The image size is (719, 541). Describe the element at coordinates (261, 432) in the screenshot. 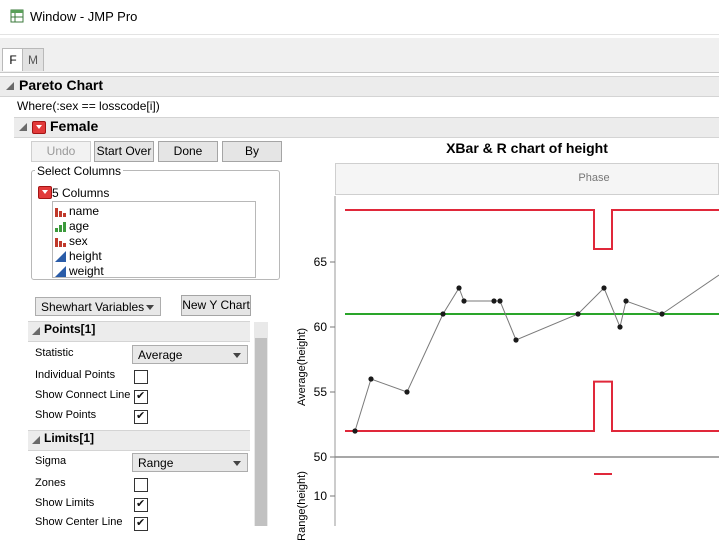

I see `panel-scrollbar-thumb` at that location.